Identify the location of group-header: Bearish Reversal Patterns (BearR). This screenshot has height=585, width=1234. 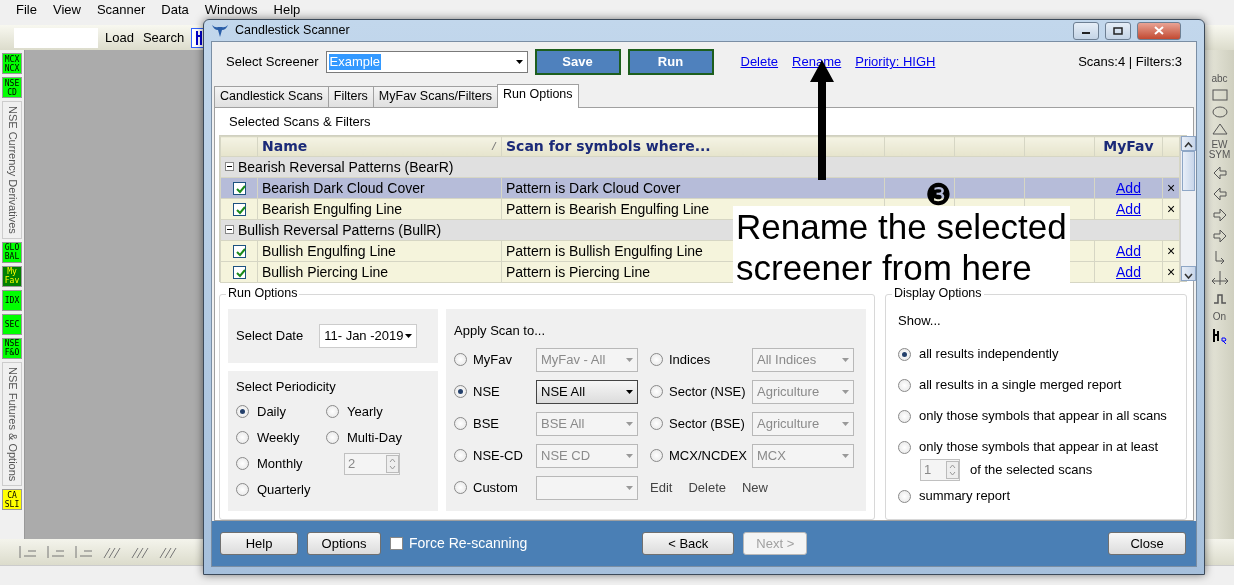
(346, 167).